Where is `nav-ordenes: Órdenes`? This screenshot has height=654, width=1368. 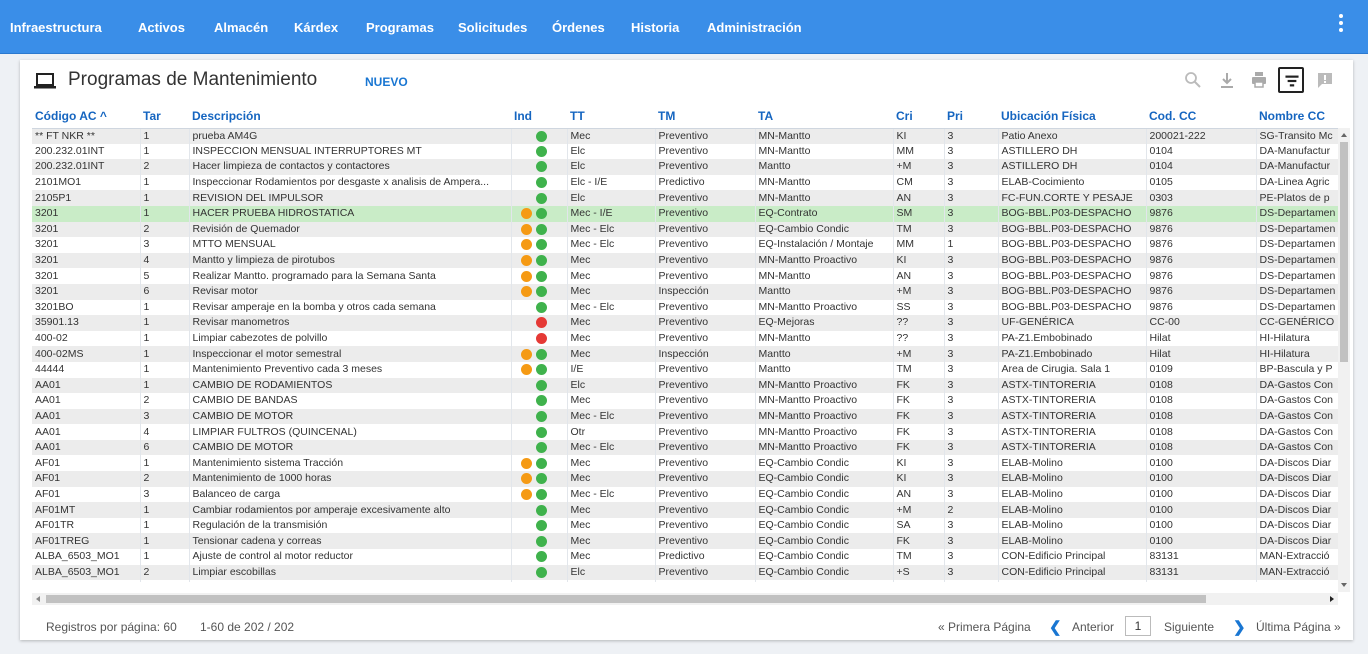
nav-ordenes: Órdenes is located at coordinates (578, 27).